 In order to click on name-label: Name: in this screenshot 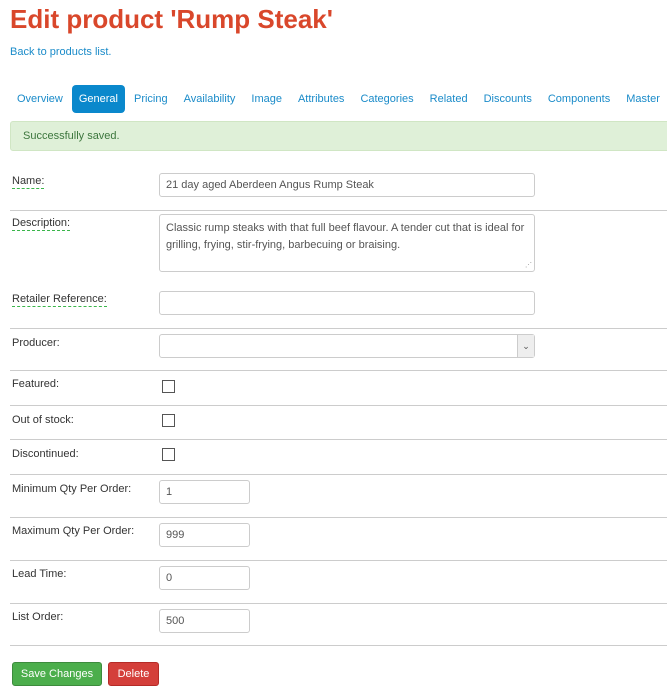, I will do `click(28, 182)`.